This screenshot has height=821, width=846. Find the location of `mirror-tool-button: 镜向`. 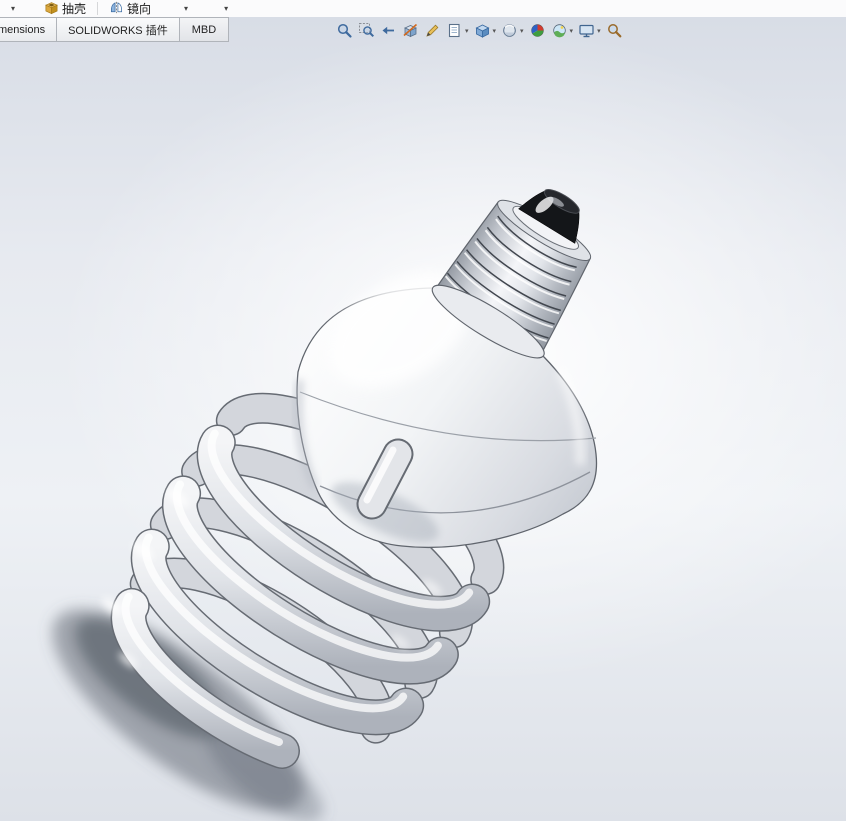

mirror-tool-button: 镜向 is located at coordinates (130, 9).